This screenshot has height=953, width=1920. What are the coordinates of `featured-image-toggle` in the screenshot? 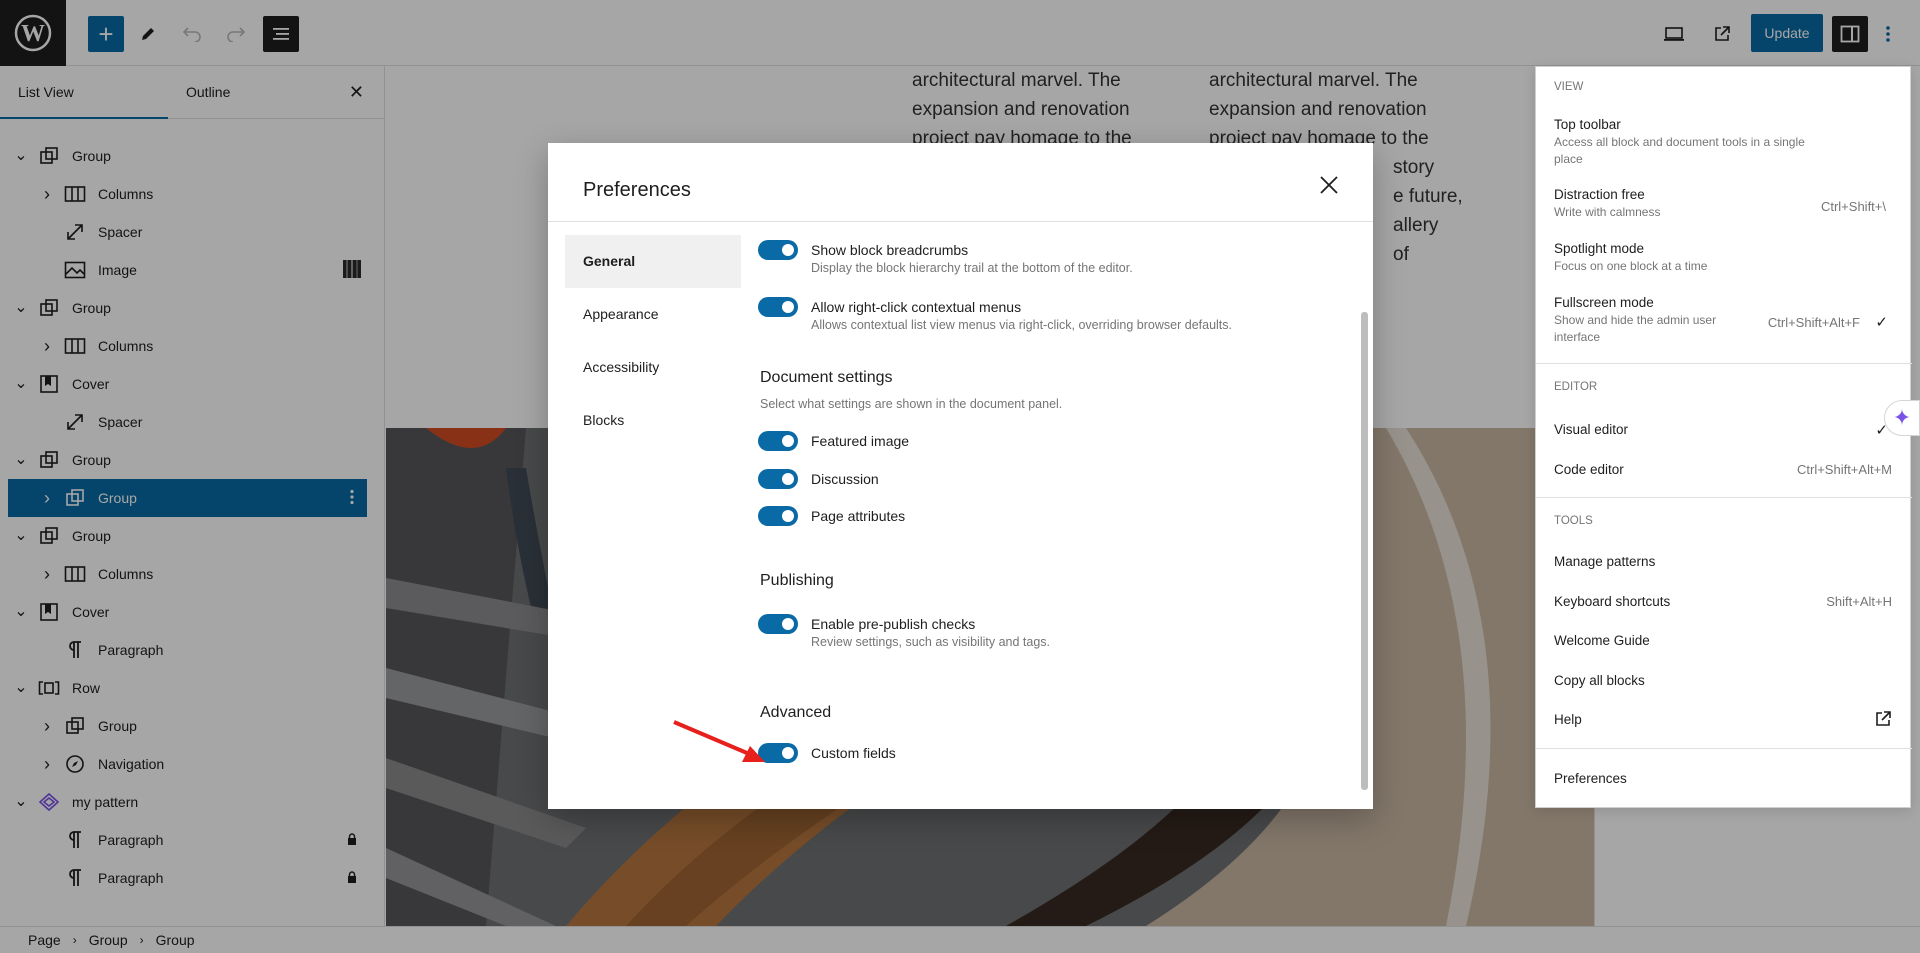 It's located at (778, 441).